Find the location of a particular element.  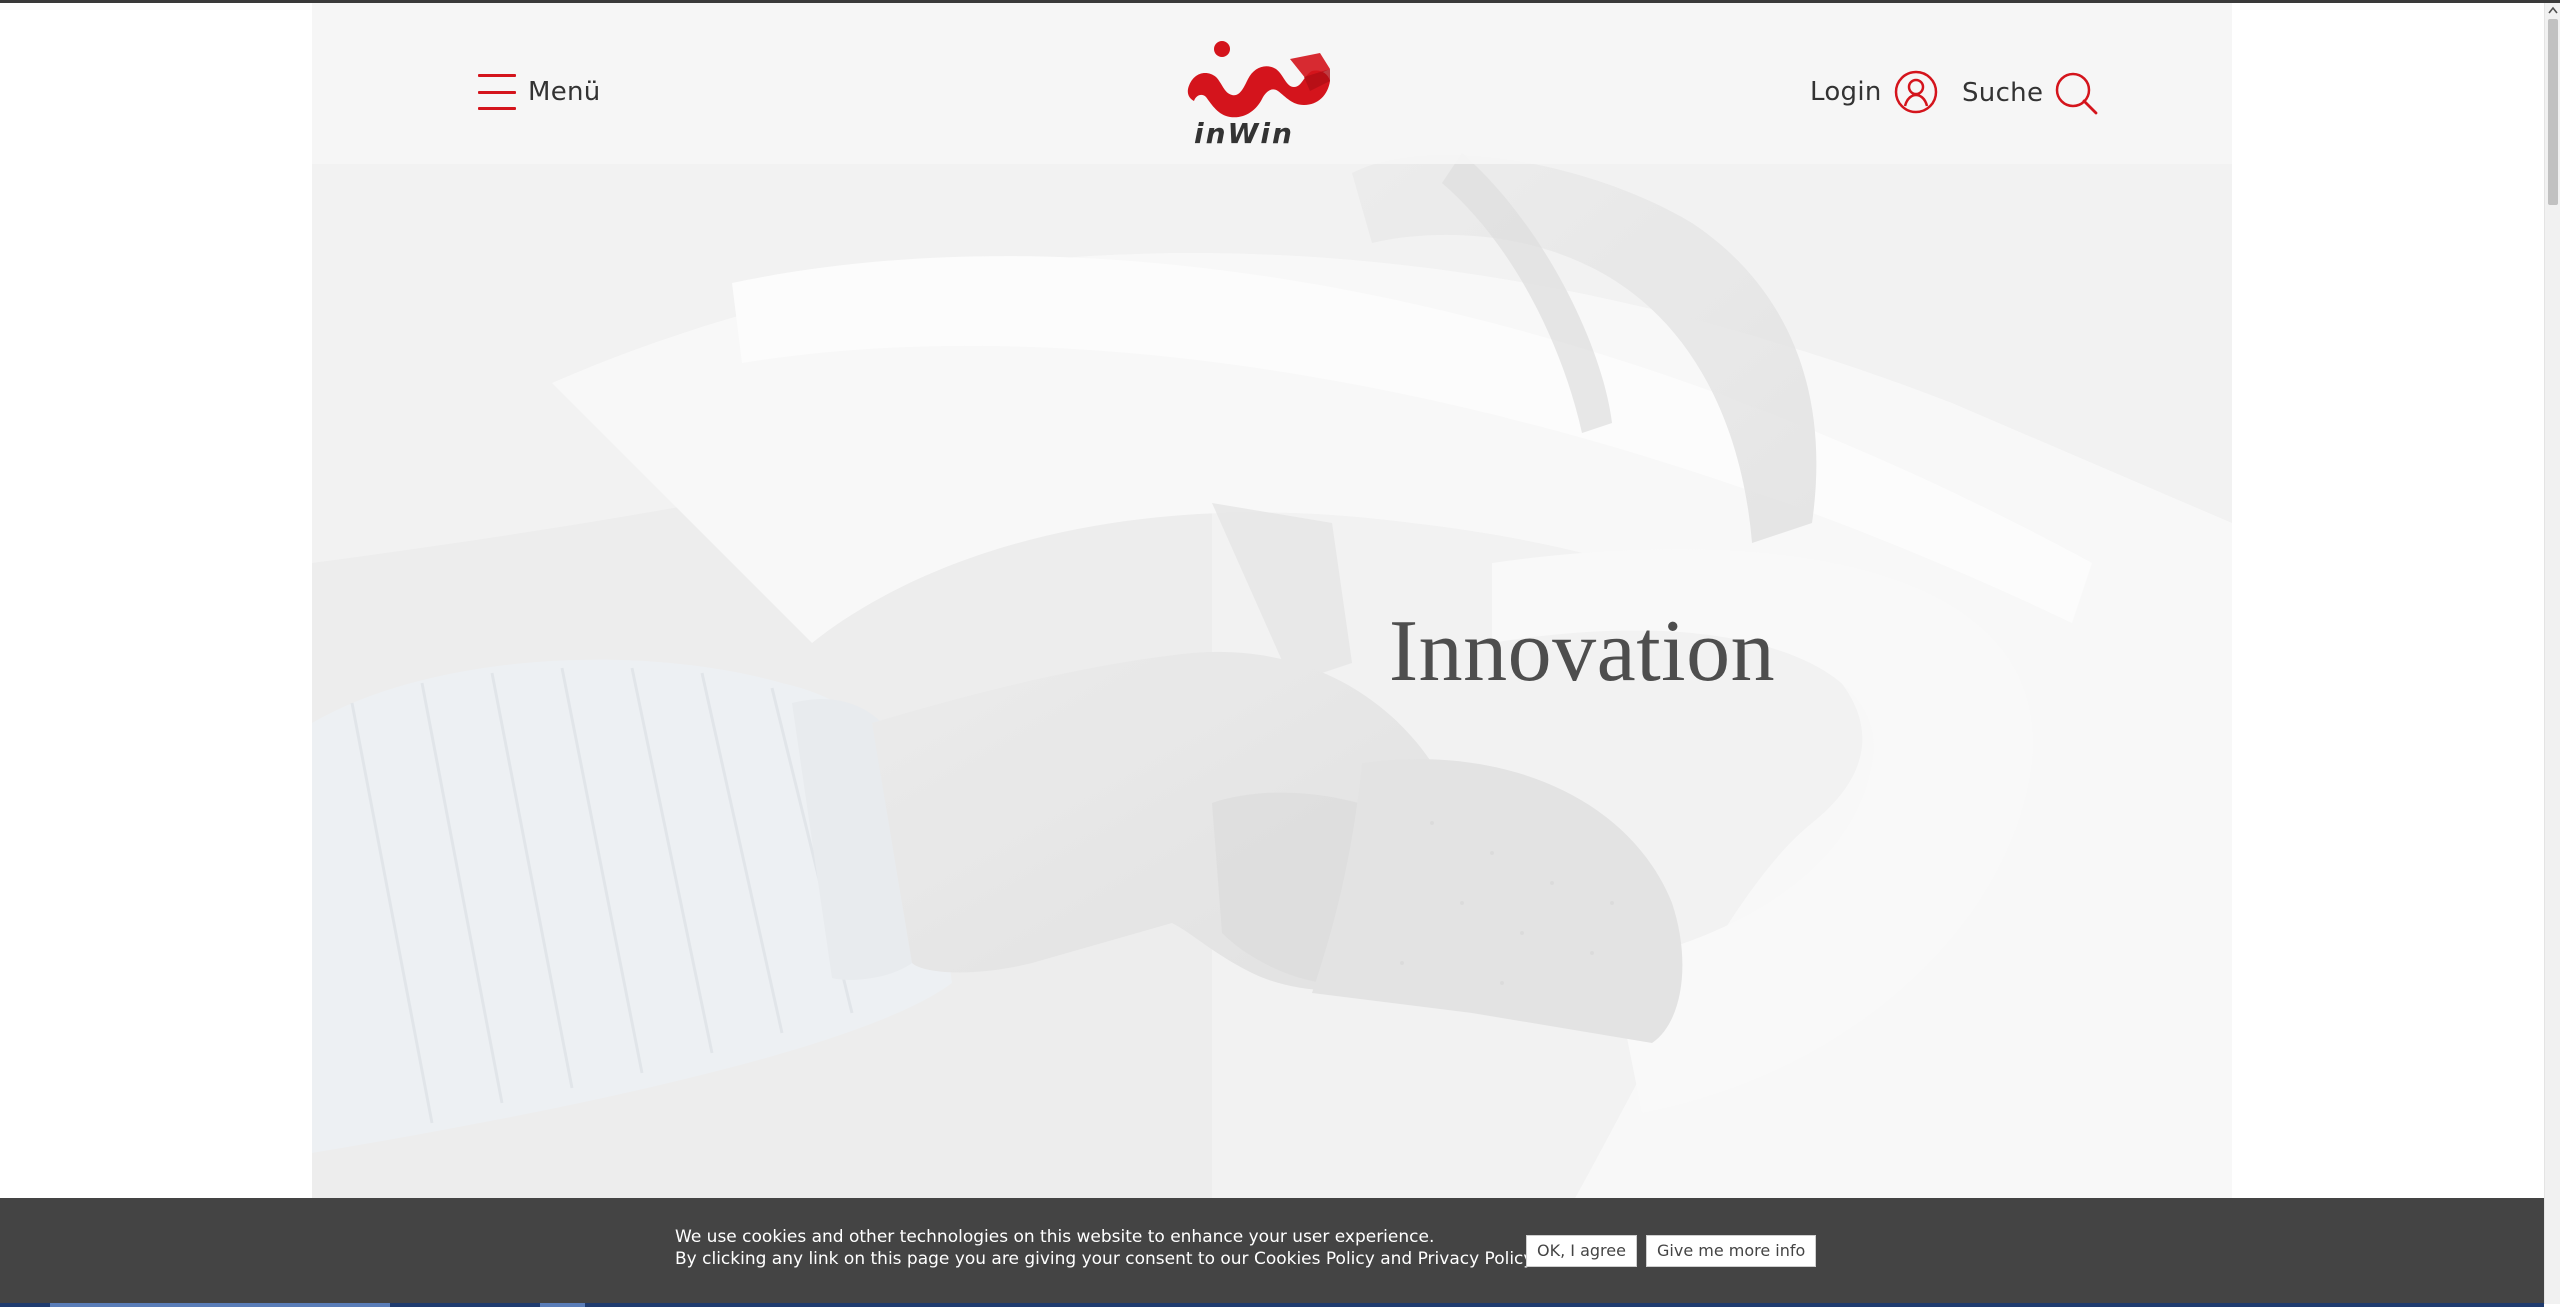

vertical-scrollbar is located at coordinates (2552, 653).